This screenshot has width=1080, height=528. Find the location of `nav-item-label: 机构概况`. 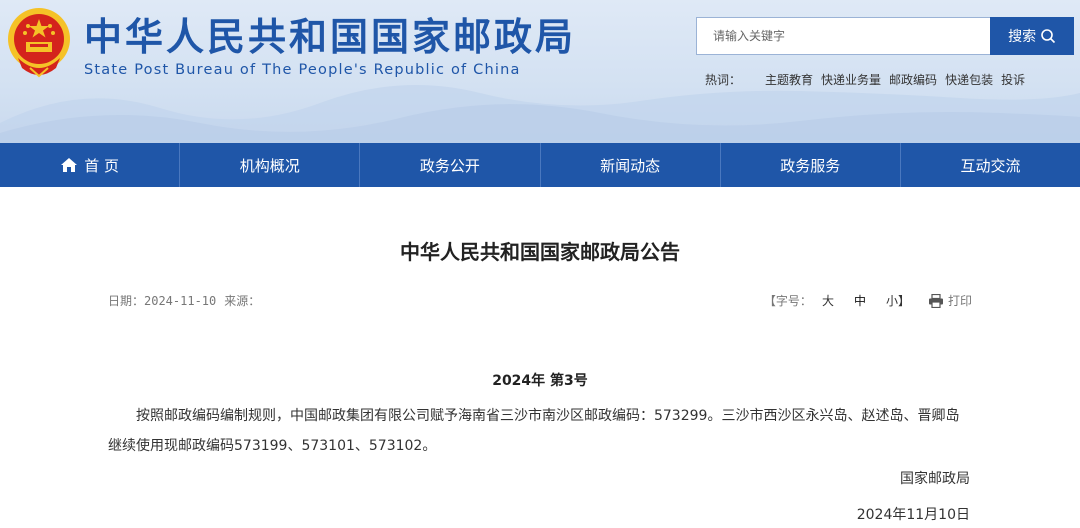

nav-item-label: 机构概况 is located at coordinates (269, 165).